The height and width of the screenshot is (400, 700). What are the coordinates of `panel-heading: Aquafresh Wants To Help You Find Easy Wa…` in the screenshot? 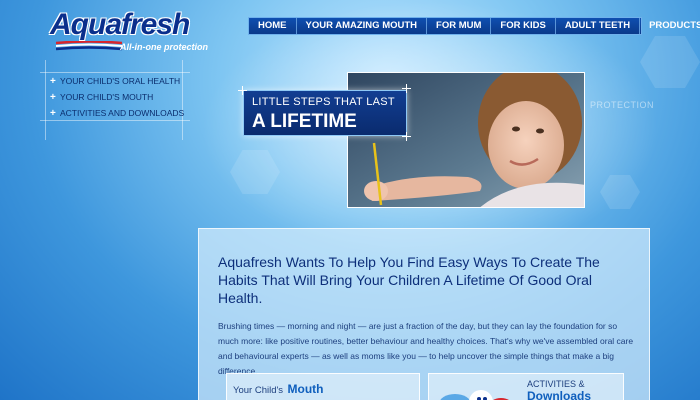 It's located at (409, 280).